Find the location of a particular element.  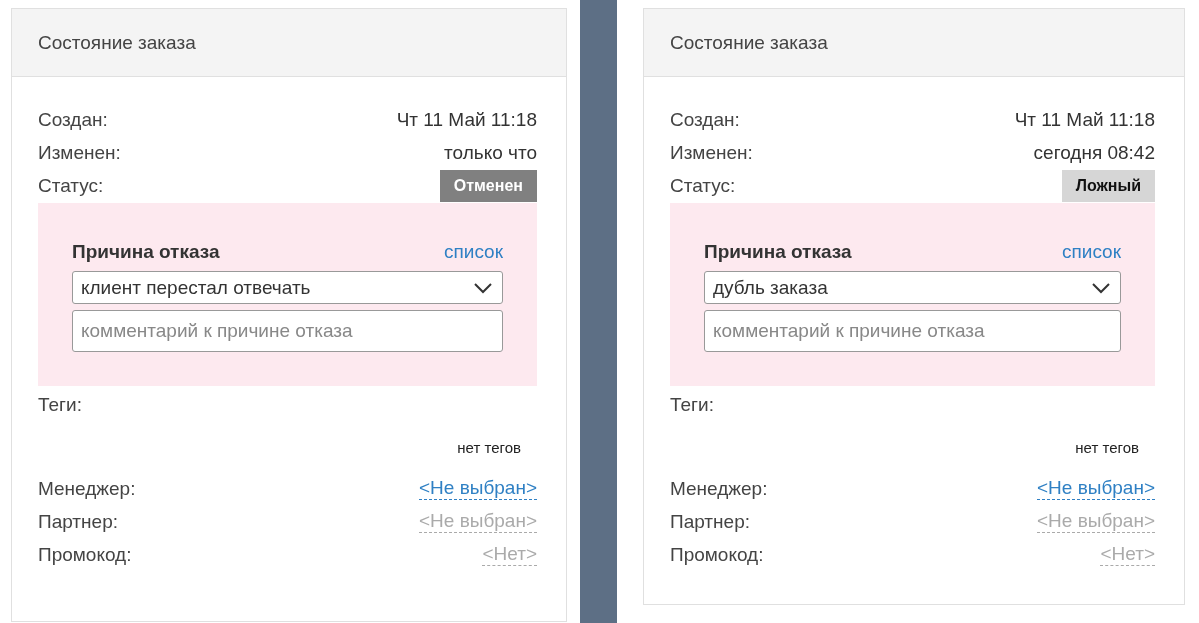

reason-dropdown: клиент перестал отвечать is located at coordinates (287, 287).